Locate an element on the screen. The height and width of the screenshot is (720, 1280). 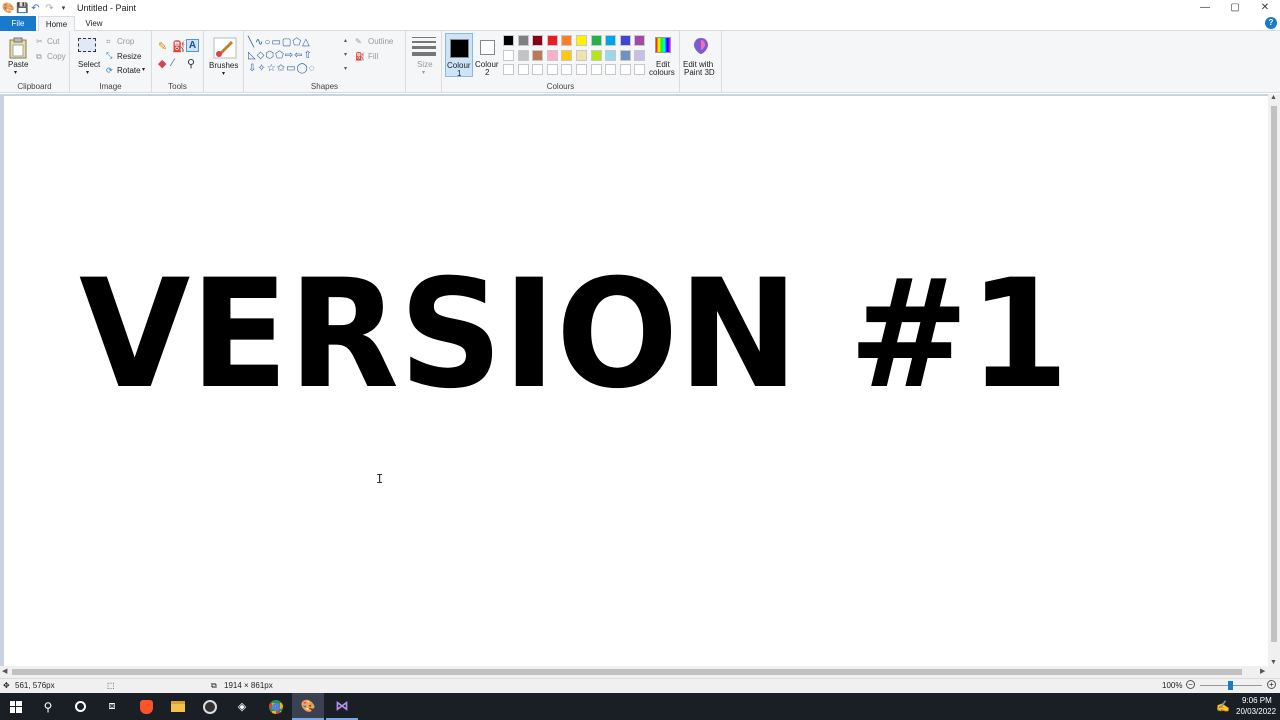
redo-icon: ↷ is located at coordinates (49, 8).